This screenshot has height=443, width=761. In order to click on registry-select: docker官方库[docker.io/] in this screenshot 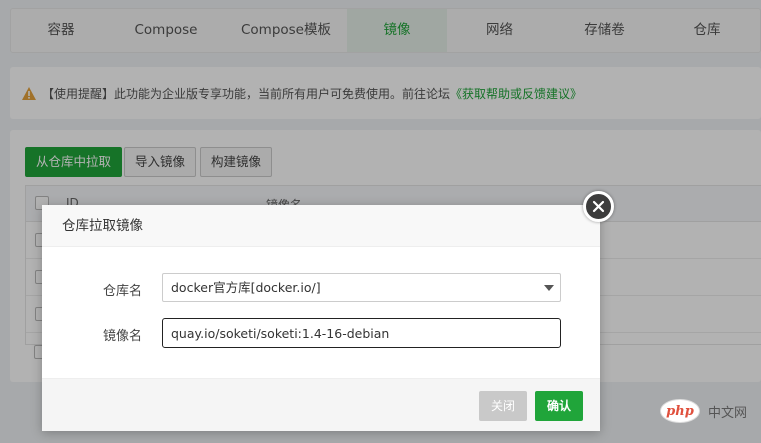, I will do `click(361, 287)`.